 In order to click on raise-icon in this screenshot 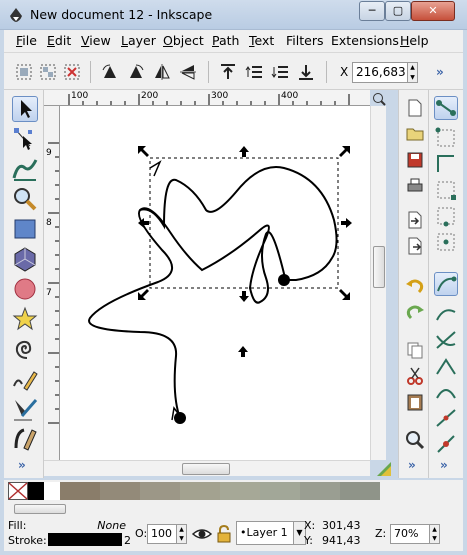, I will do `click(254, 72)`.